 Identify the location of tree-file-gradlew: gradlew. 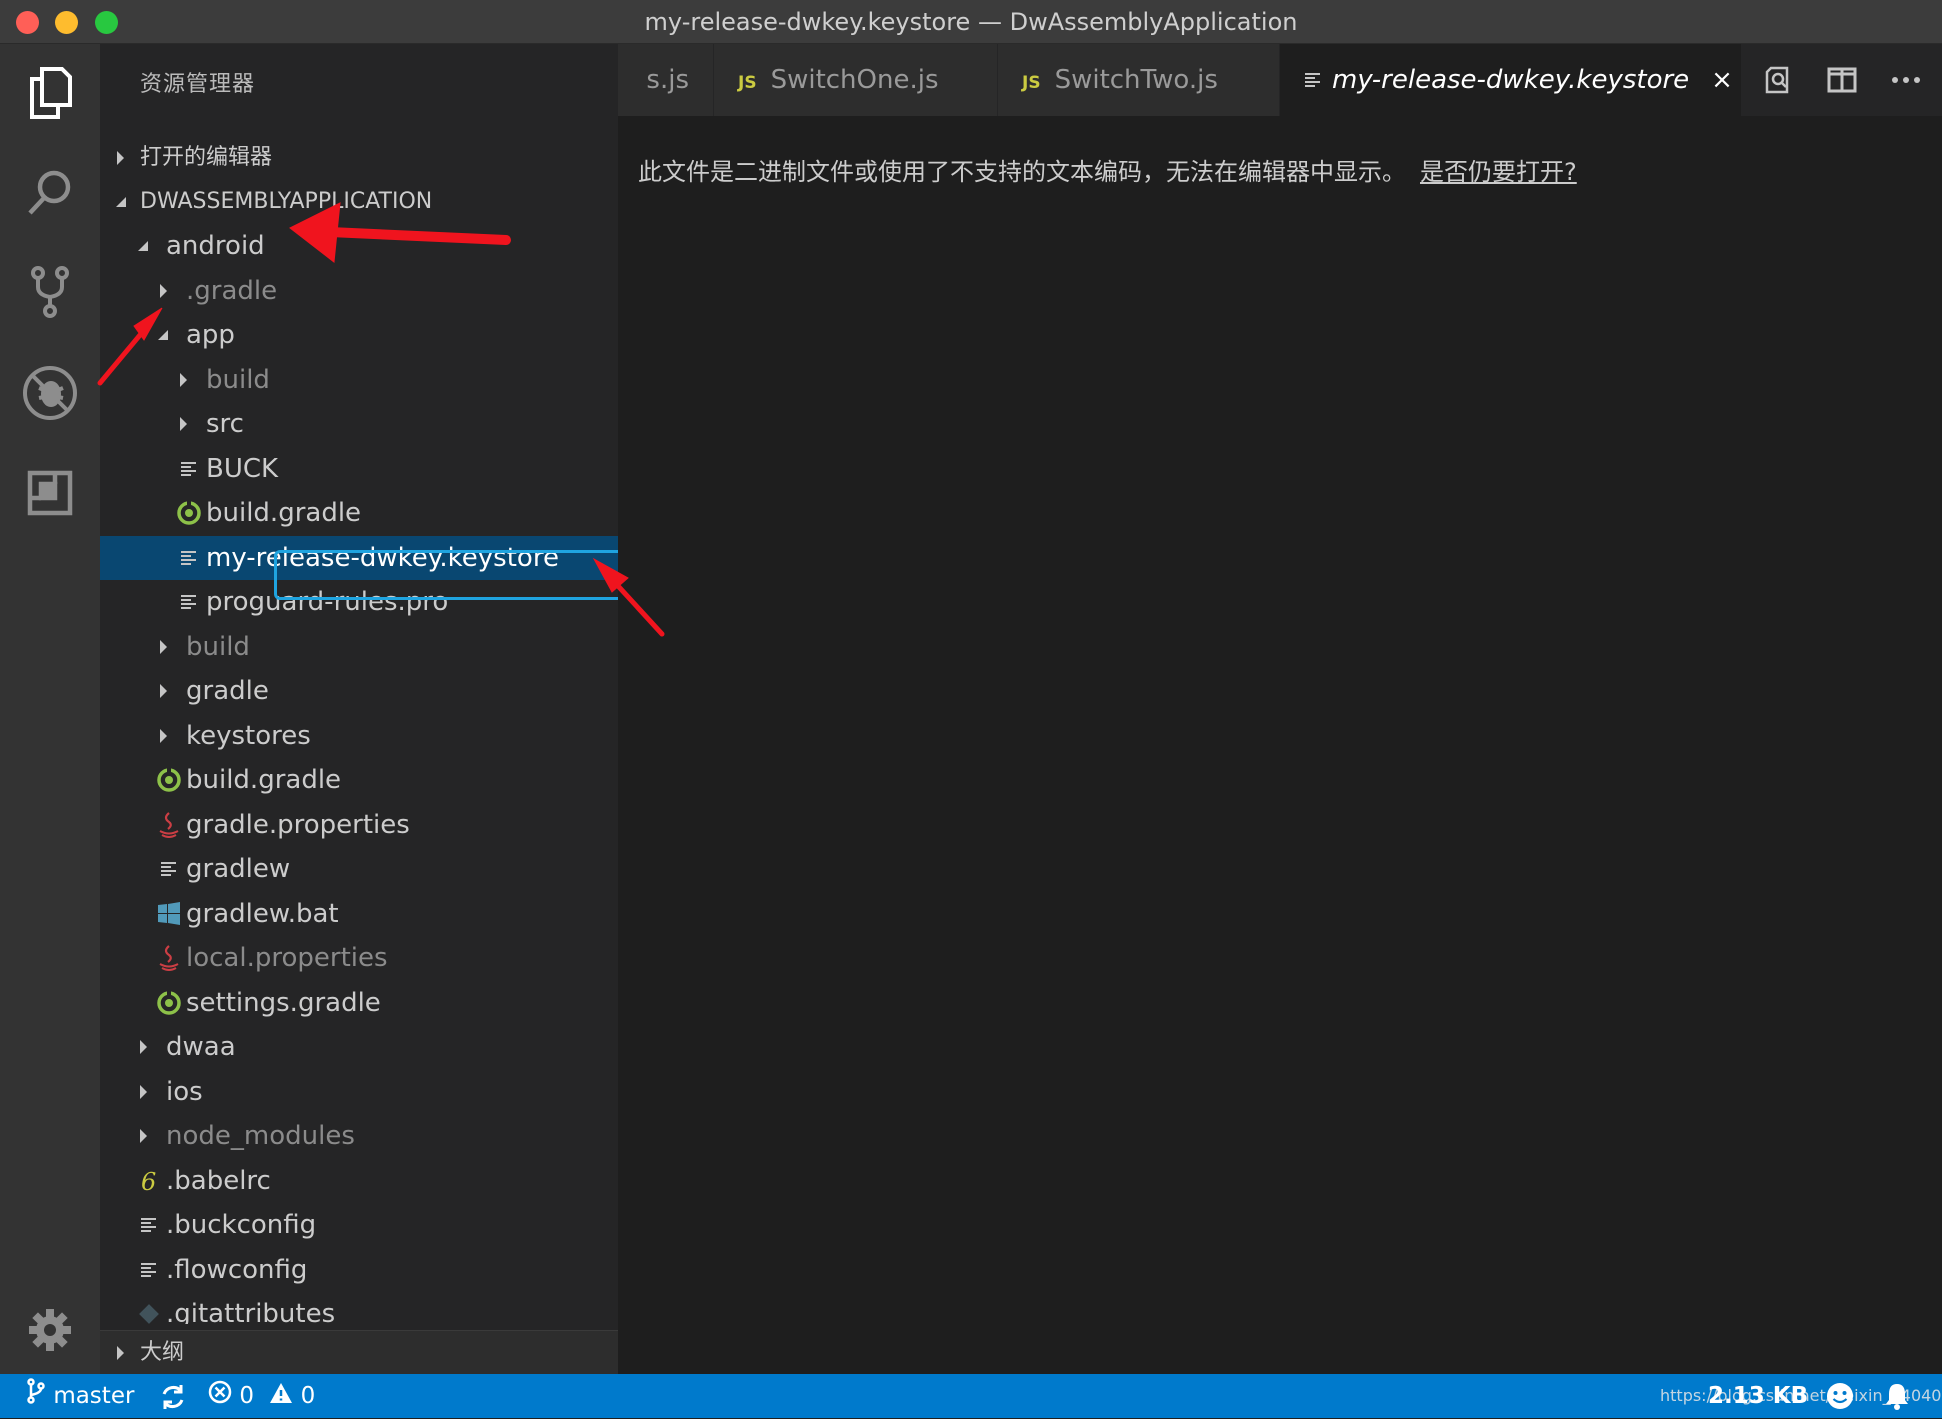
(359, 869).